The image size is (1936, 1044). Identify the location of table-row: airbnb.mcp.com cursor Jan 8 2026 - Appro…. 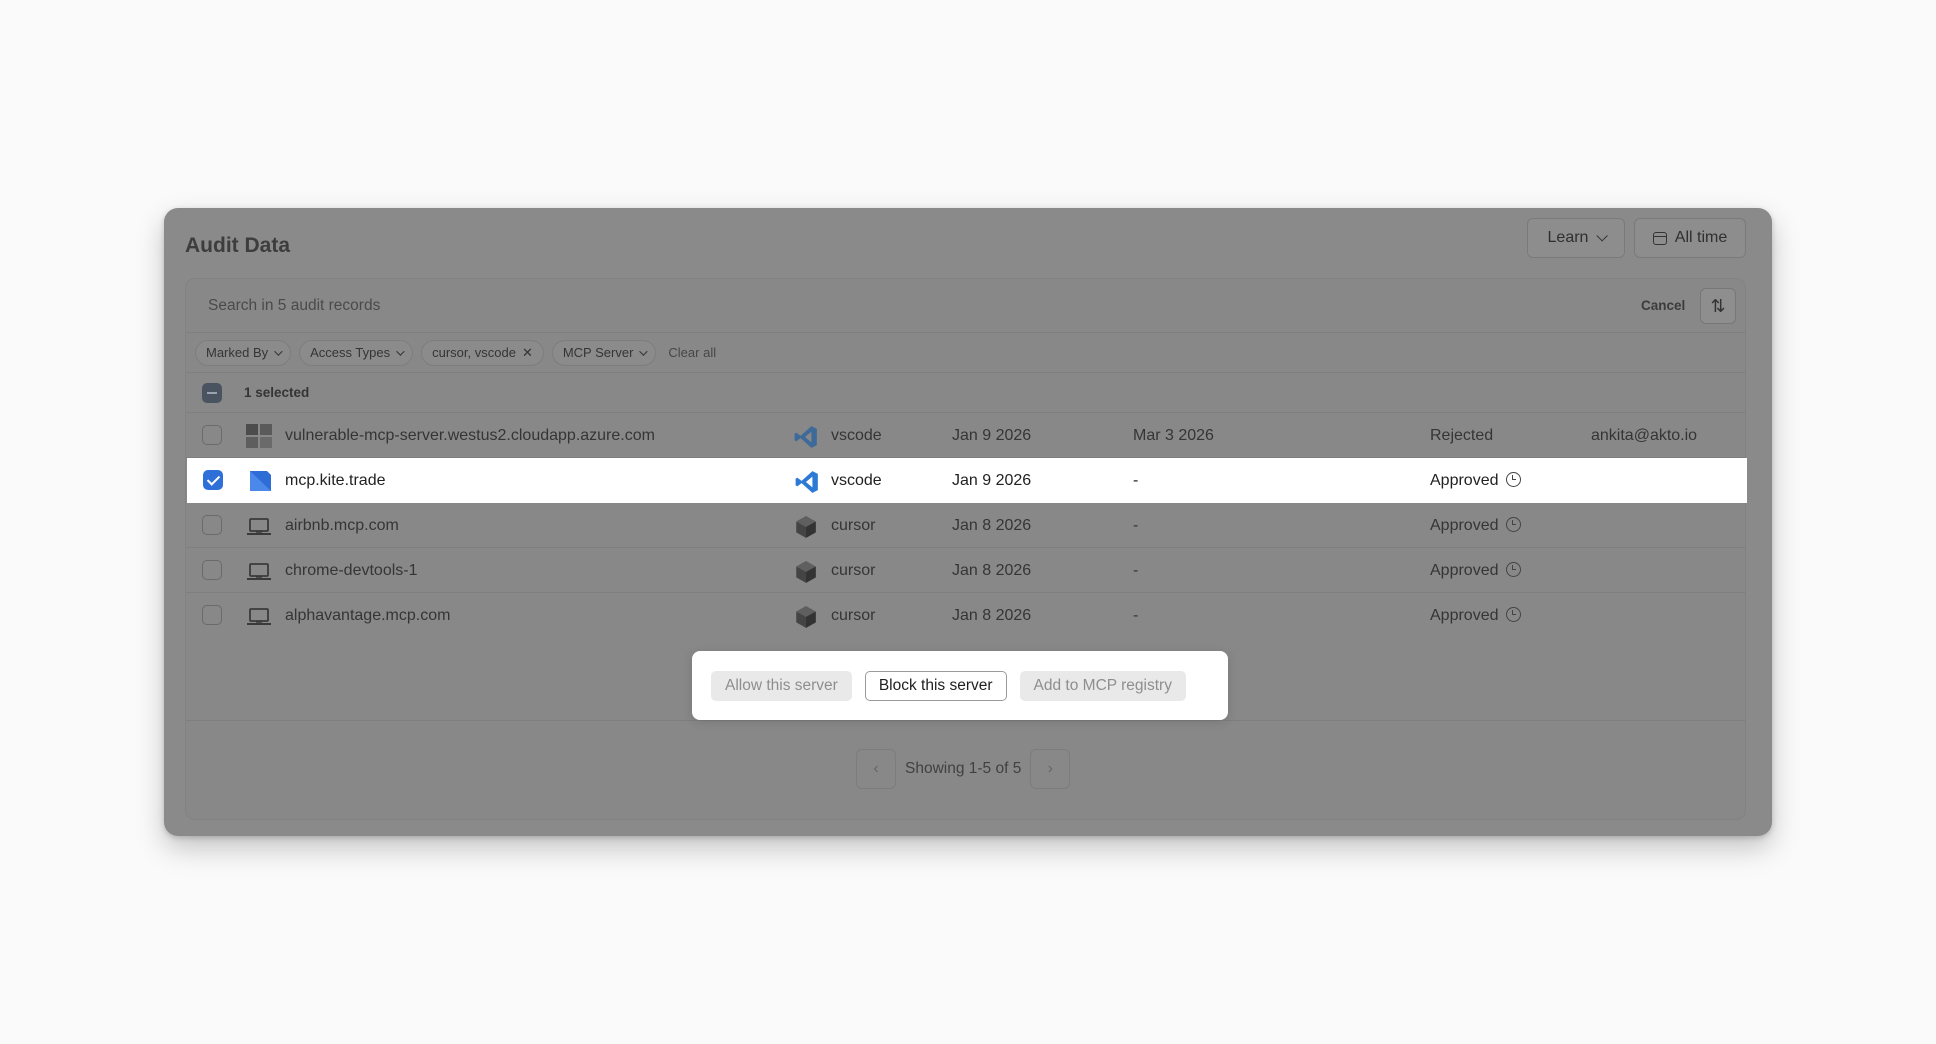
(965, 525).